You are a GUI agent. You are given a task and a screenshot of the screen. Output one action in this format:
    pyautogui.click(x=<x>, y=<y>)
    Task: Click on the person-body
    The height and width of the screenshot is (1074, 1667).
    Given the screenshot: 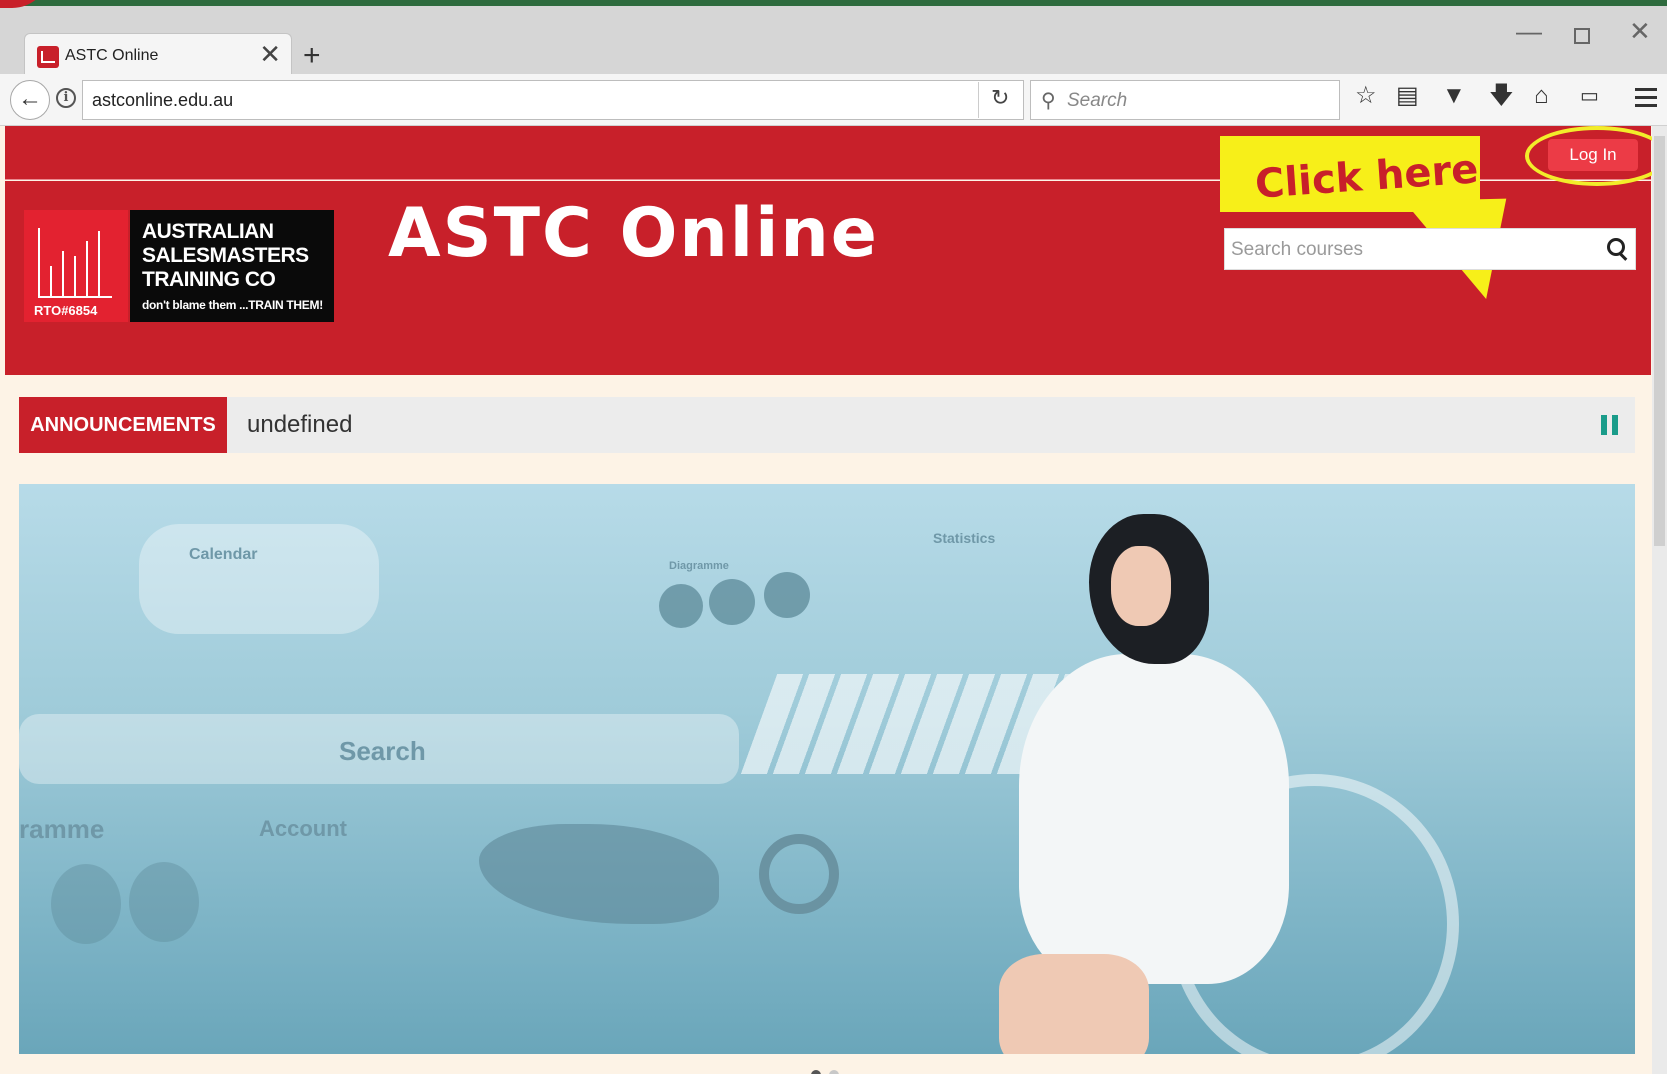 What is the action you would take?
    pyautogui.click(x=1154, y=819)
    